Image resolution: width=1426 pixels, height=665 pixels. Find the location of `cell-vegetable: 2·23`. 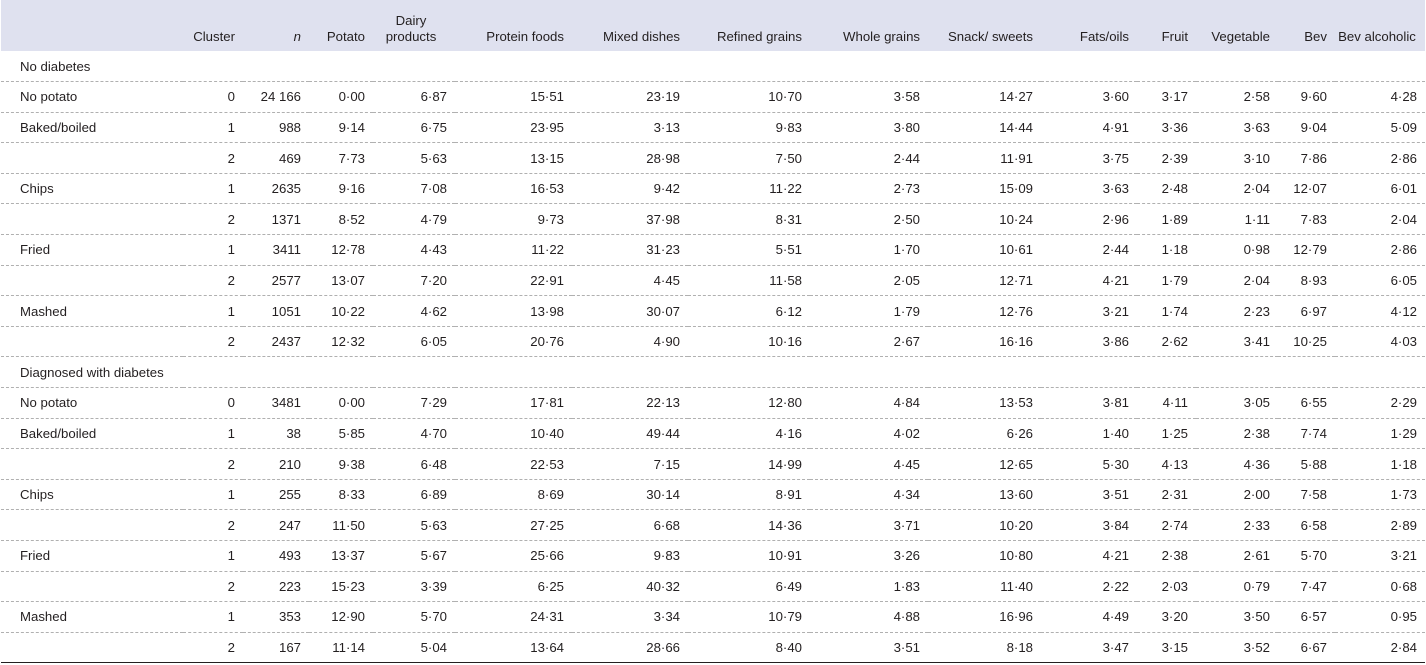

cell-vegetable: 2·23 is located at coordinates (1237, 311).